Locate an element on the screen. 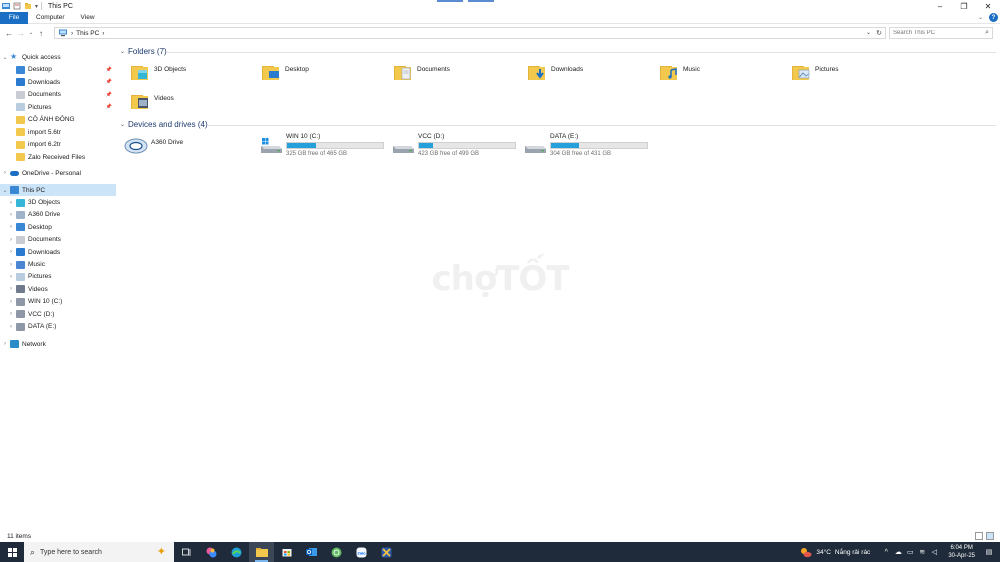 This screenshot has width=1000, height=562. tab-view: View is located at coordinates (88, 18).